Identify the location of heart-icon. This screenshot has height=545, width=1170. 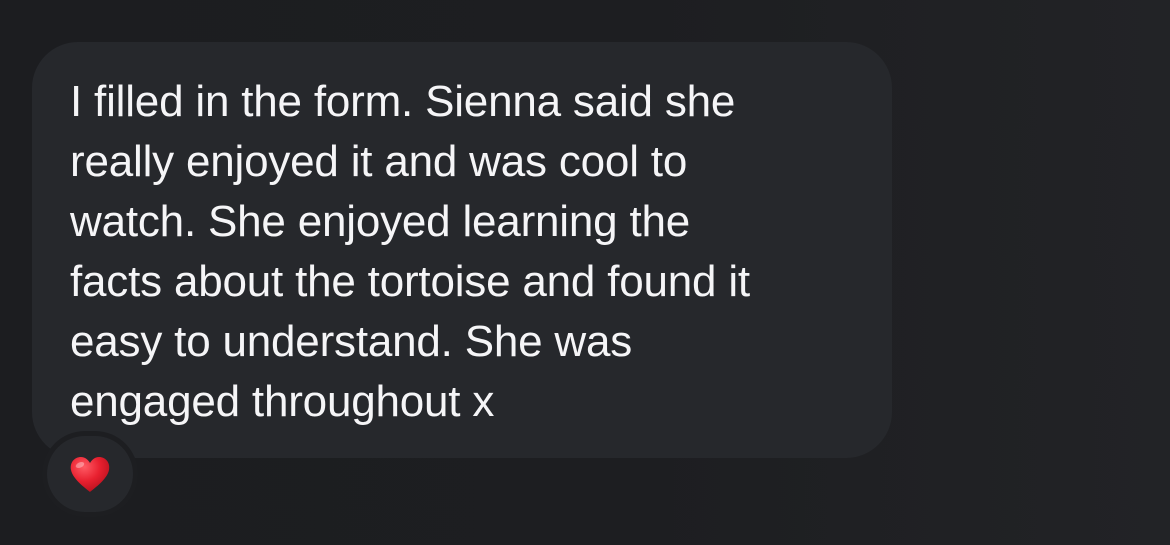
(90, 474).